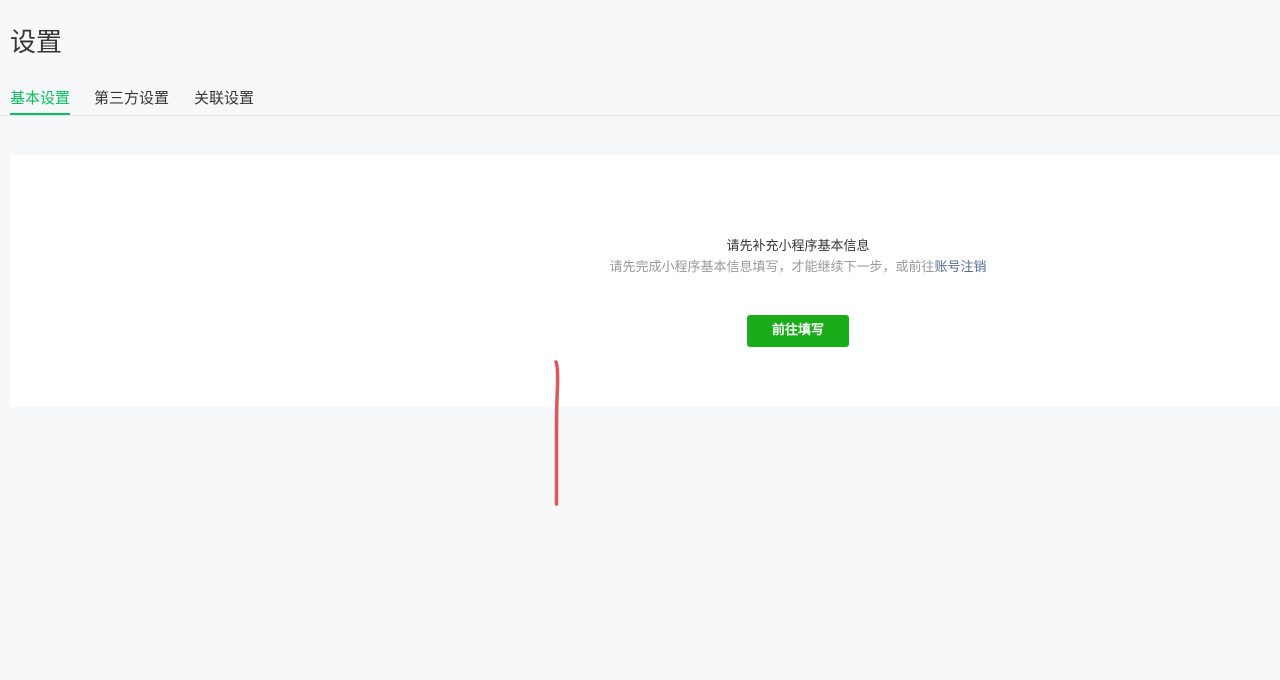 This screenshot has width=1280, height=680. I want to click on notice-description: 请先完成小程序基本信息填写，才能继续下一步，或前往账号注销, so click(645, 268).